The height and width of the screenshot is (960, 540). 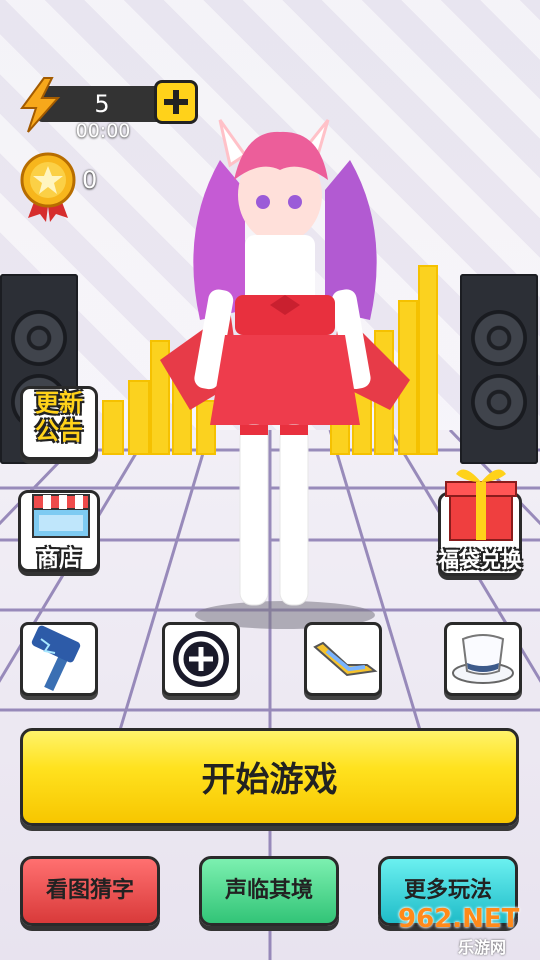 What do you see at coordinates (90, 180) in the screenshot?
I see `coin-count: 0` at bounding box center [90, 180].